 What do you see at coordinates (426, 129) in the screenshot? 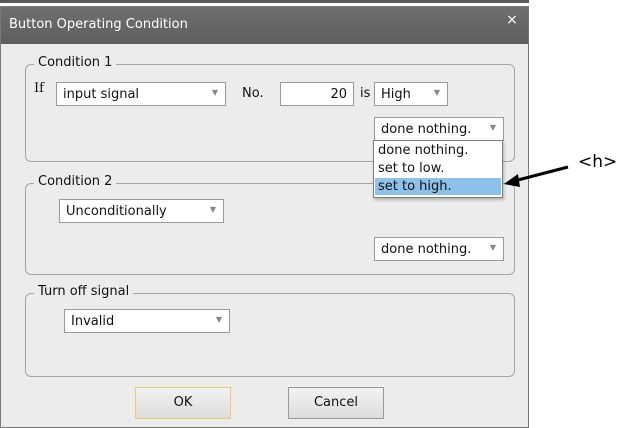
I see `condition-1-action-value: done nothing.` at bounding box center [426, 129].